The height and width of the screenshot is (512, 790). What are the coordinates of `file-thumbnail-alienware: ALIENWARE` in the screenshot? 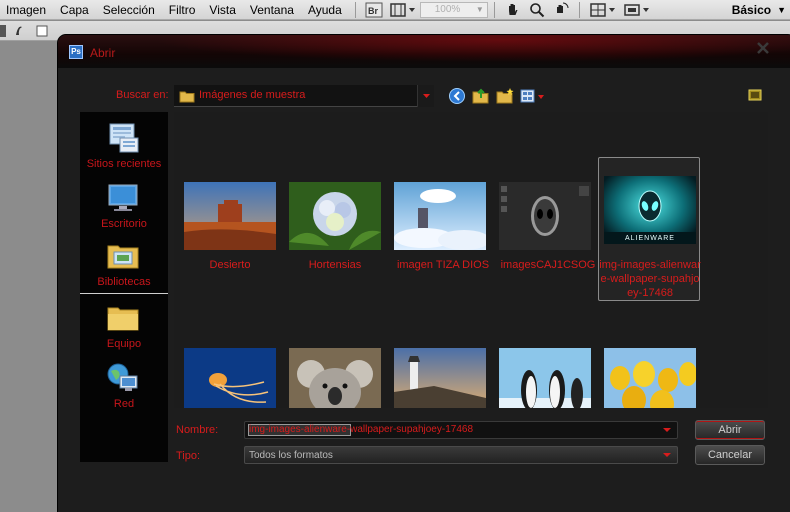 It's located at (650, 210).